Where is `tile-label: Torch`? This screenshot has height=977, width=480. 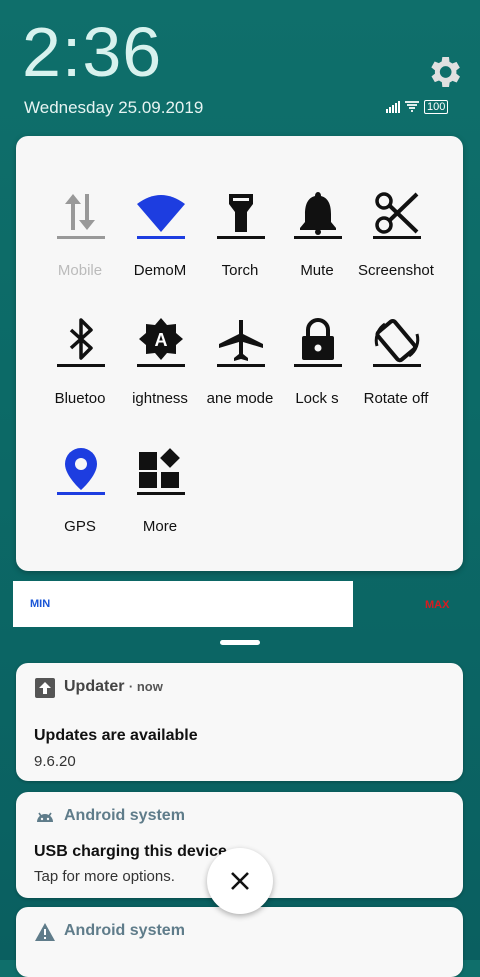 tile-label: Torch is located at coordinates (240, 270).